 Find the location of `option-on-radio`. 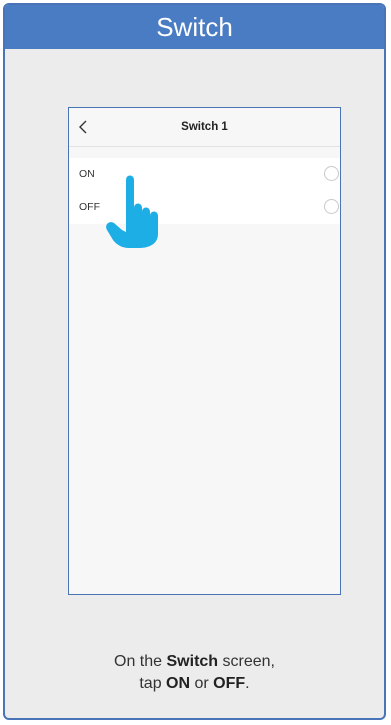

option-on-radio is located at coordinates (331, 173).